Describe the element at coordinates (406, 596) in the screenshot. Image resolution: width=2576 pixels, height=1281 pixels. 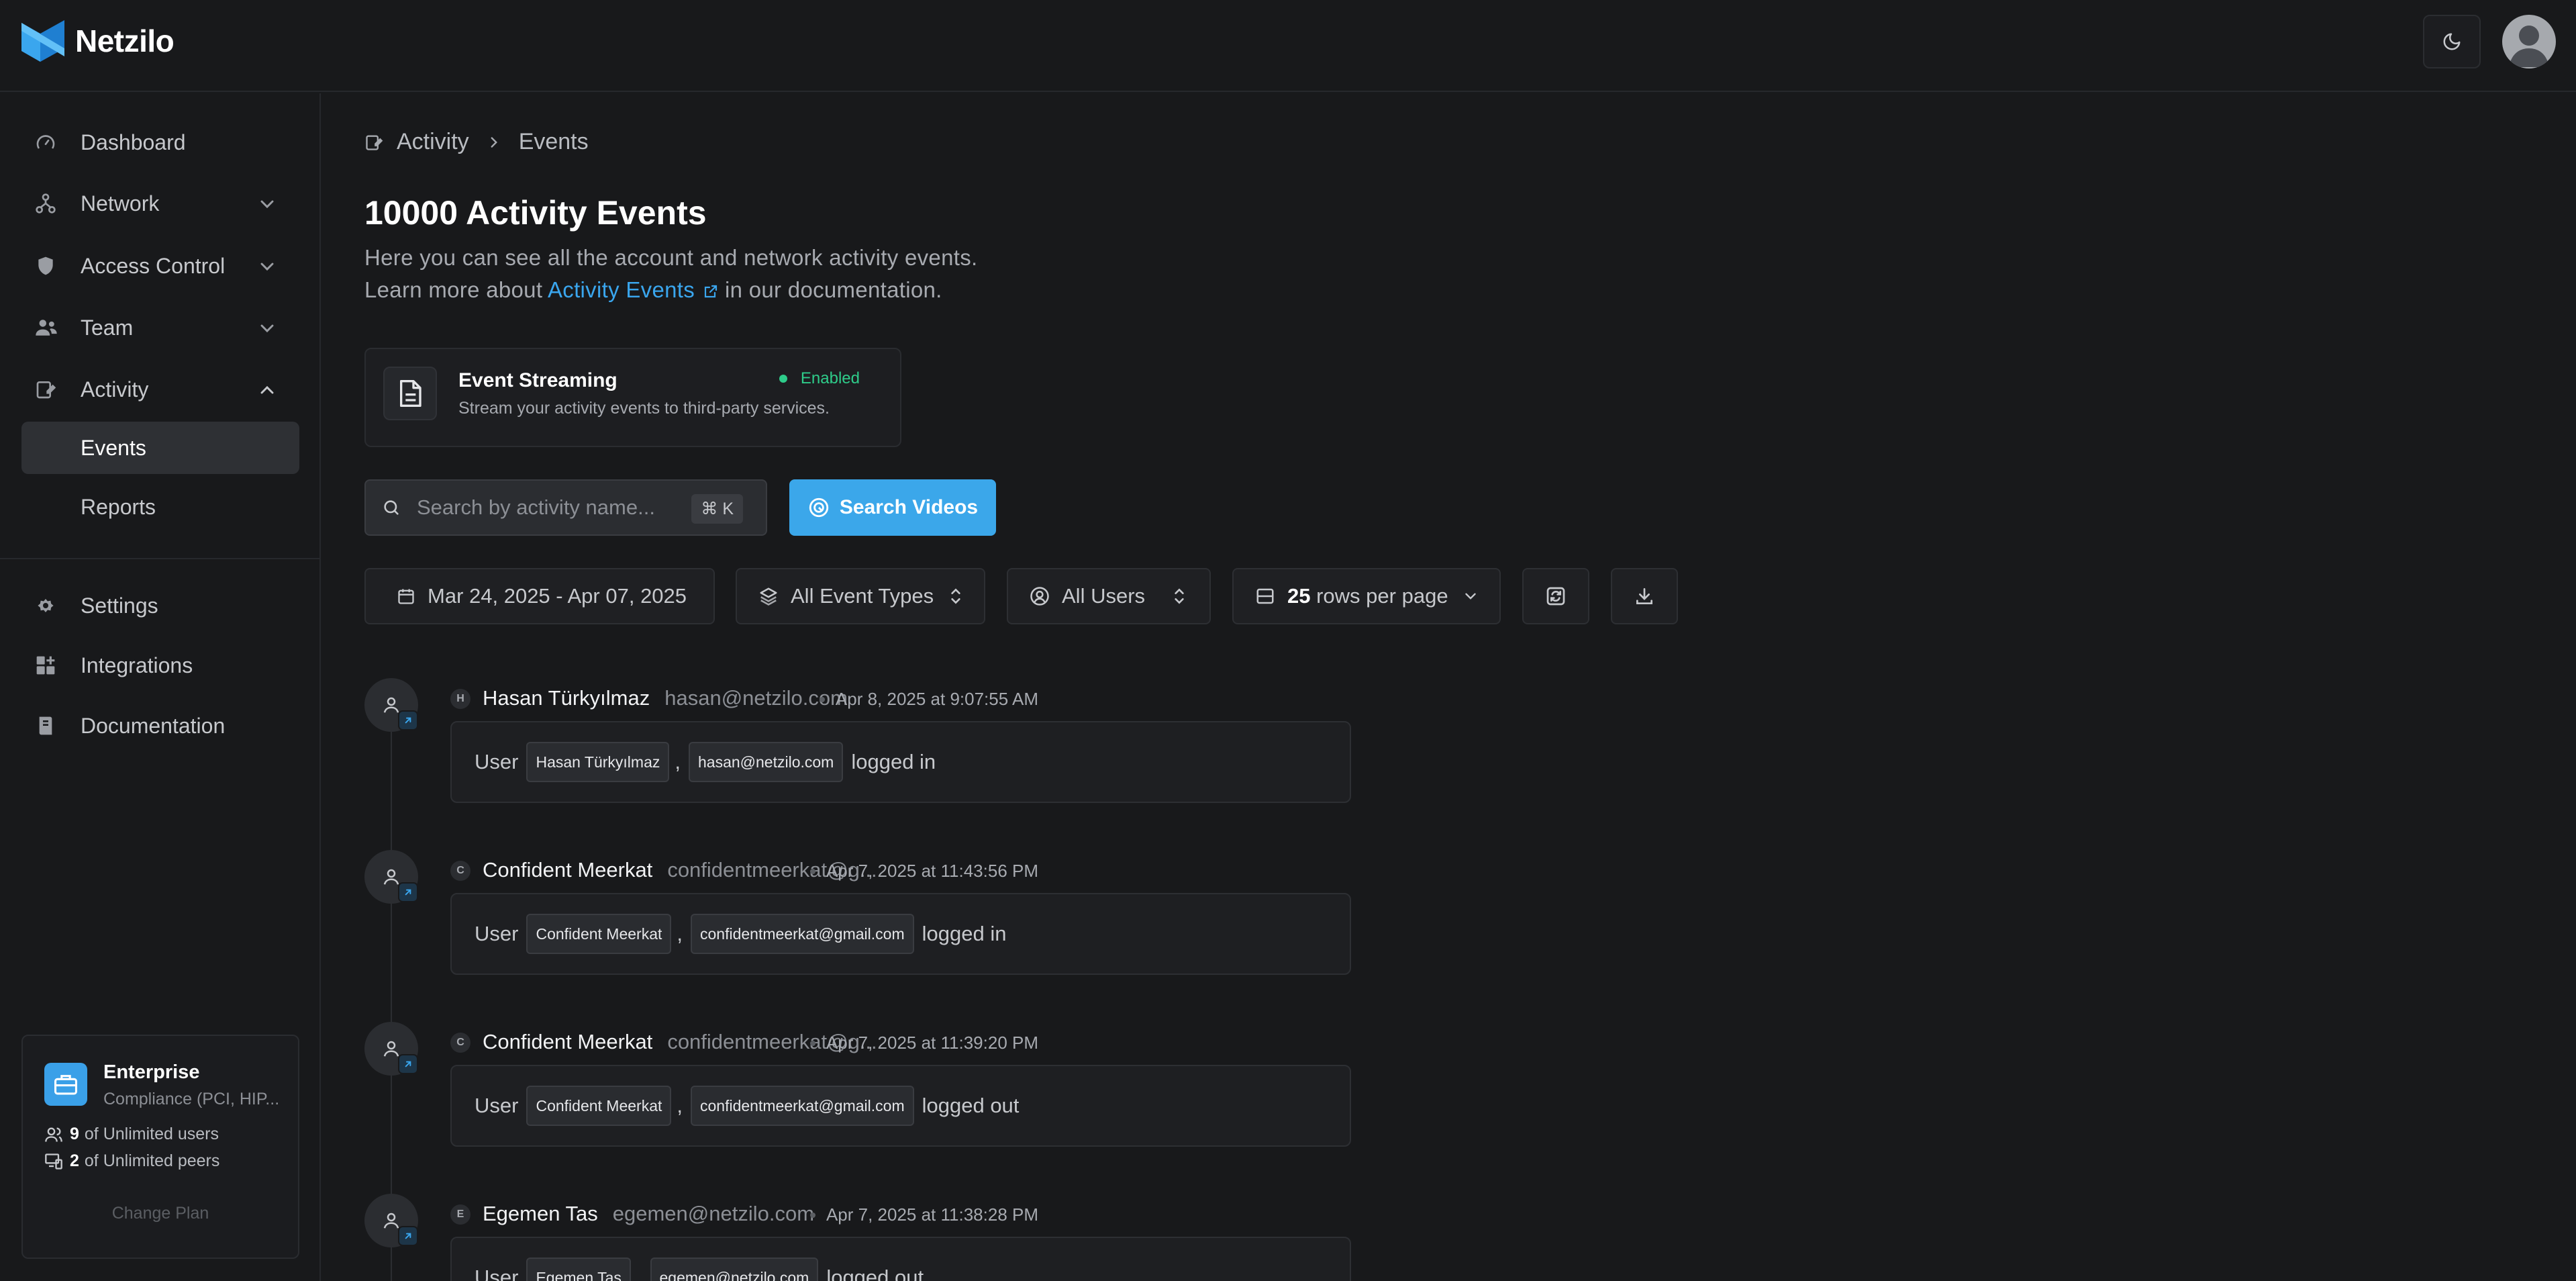
I see `calendar-icon` at that location.